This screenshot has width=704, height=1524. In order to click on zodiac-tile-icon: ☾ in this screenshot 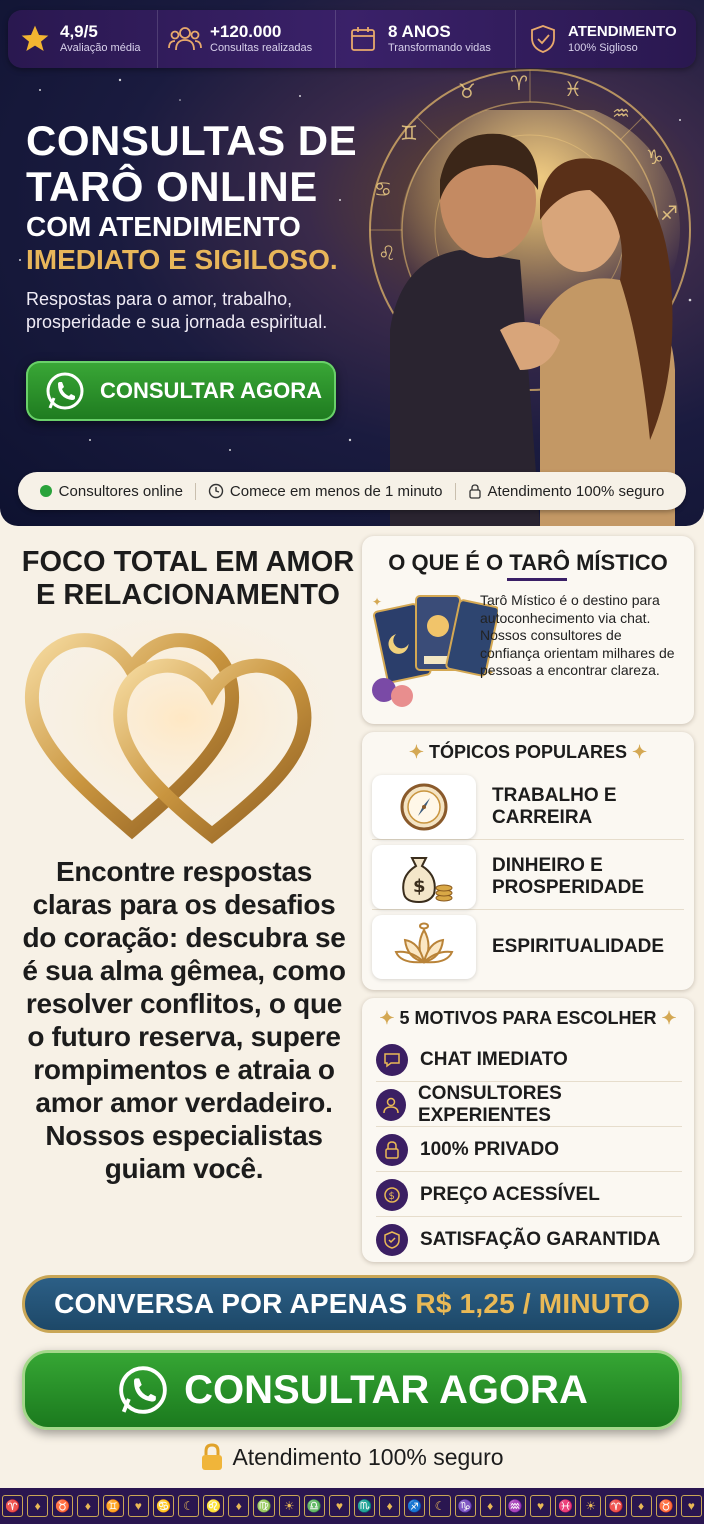, I will do `click(188, 1506)`.